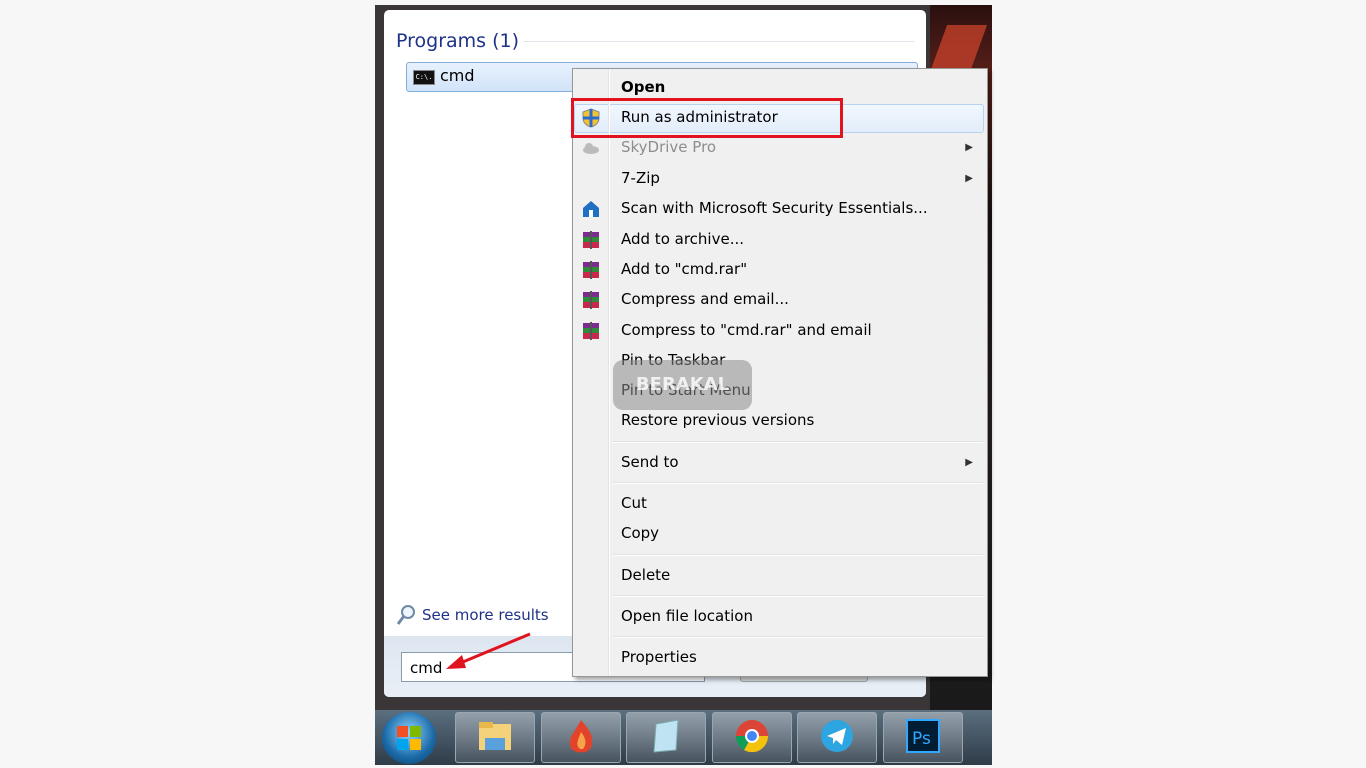  Describe the element at coordinates (719, 41) in the screenshot. I see `divider` at that location.